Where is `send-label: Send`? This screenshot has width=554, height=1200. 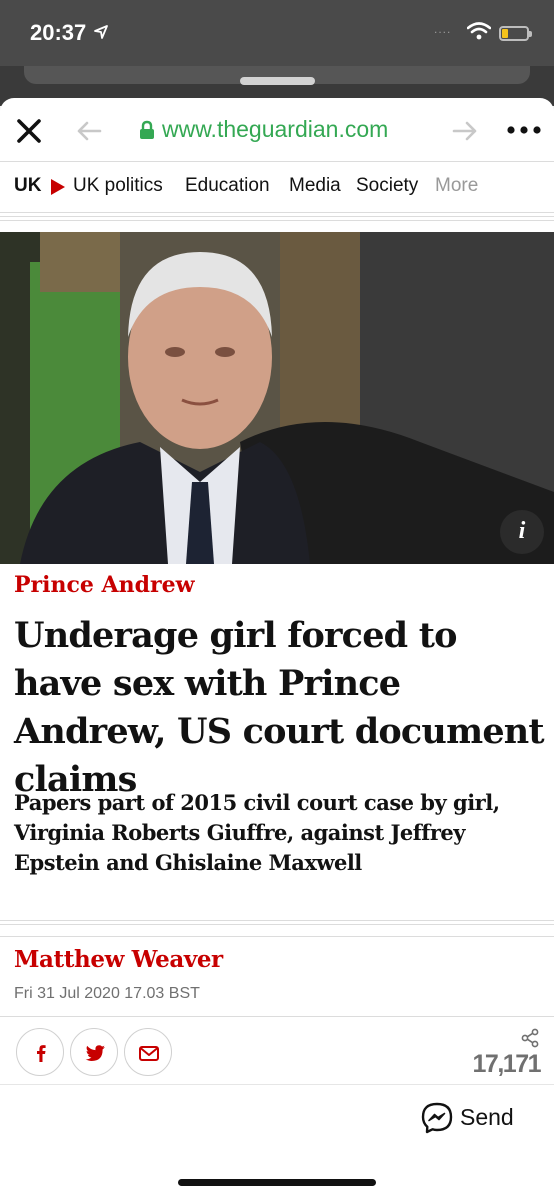 send-label: Send is located at coordinates (487, 1117).